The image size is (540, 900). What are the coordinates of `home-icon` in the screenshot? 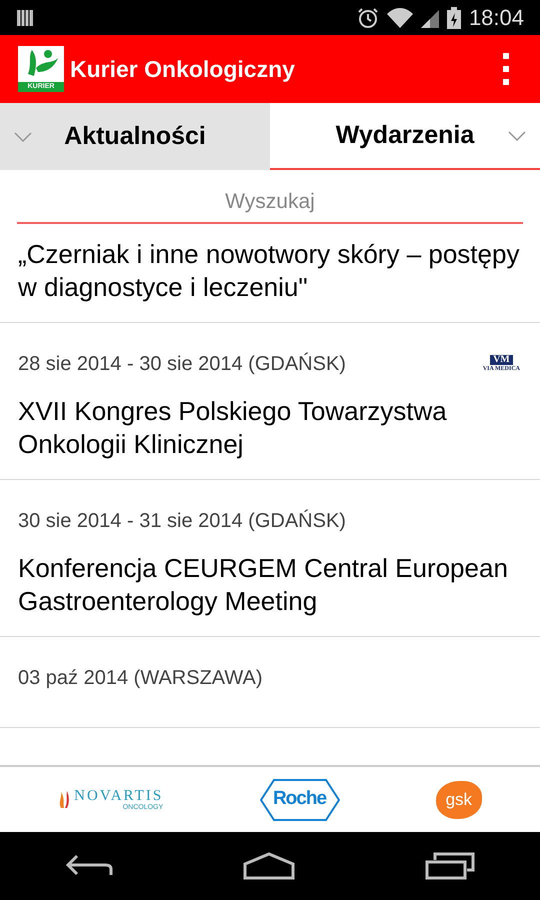 It's located at (269, 866).